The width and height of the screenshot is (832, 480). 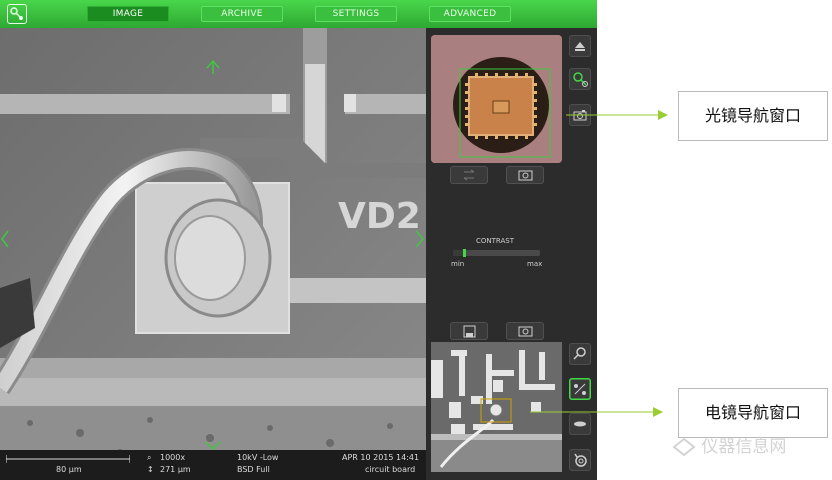 I want to click on watermark-text: 仪器信息网, so click(x=744, y=447).